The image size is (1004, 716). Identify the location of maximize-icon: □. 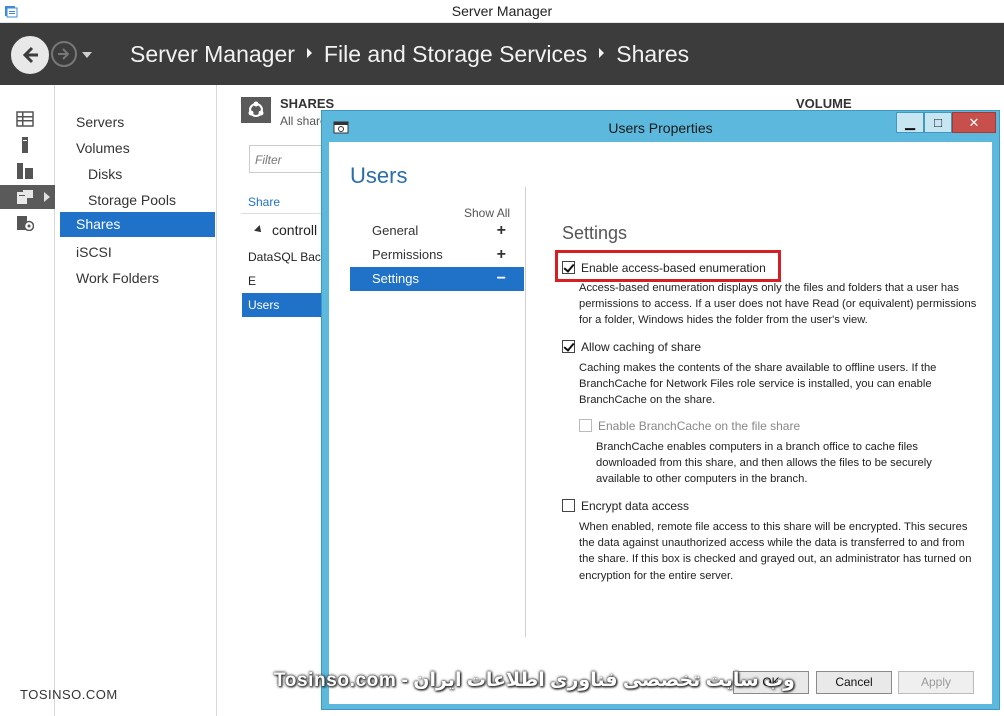
(938, 122).